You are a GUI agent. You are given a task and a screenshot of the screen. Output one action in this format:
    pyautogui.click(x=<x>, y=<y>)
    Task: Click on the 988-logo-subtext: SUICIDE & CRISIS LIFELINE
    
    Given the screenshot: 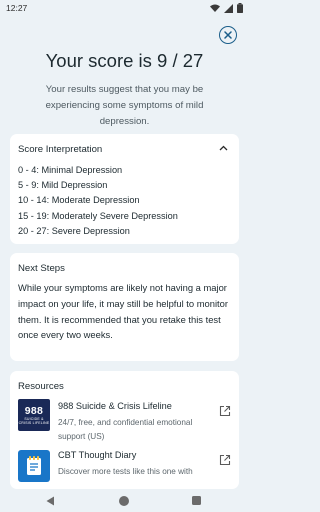 What is the action you would take?
    pyautogui.click(x=34, y=421)
    